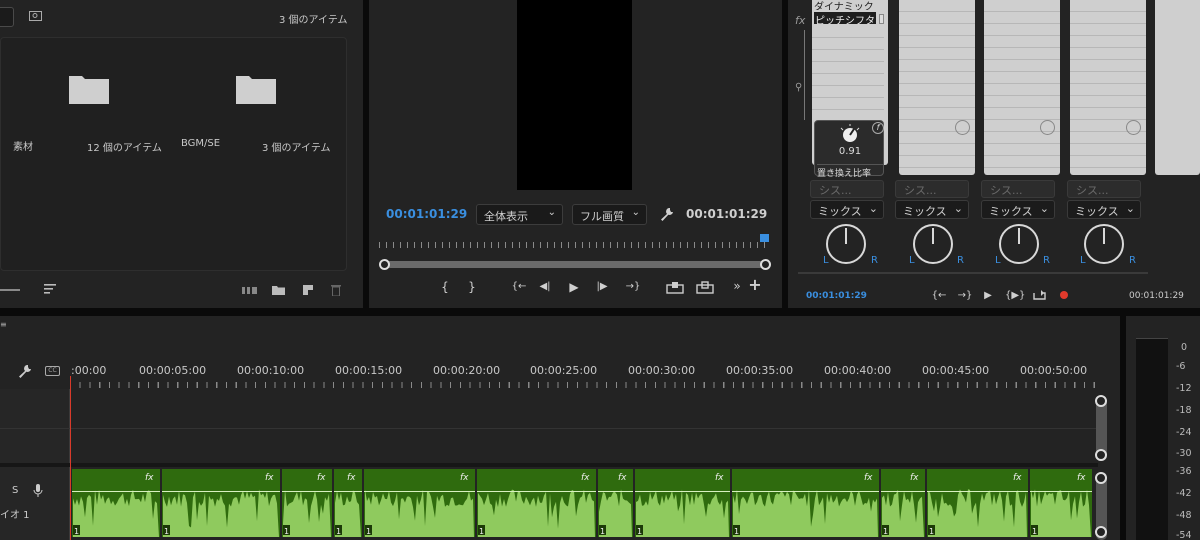 The image size is (1200, 540). What do you see at coordinates (278, 290) in the screenshot?
I see `new-bin-icon` at bounding box center [278, 290].